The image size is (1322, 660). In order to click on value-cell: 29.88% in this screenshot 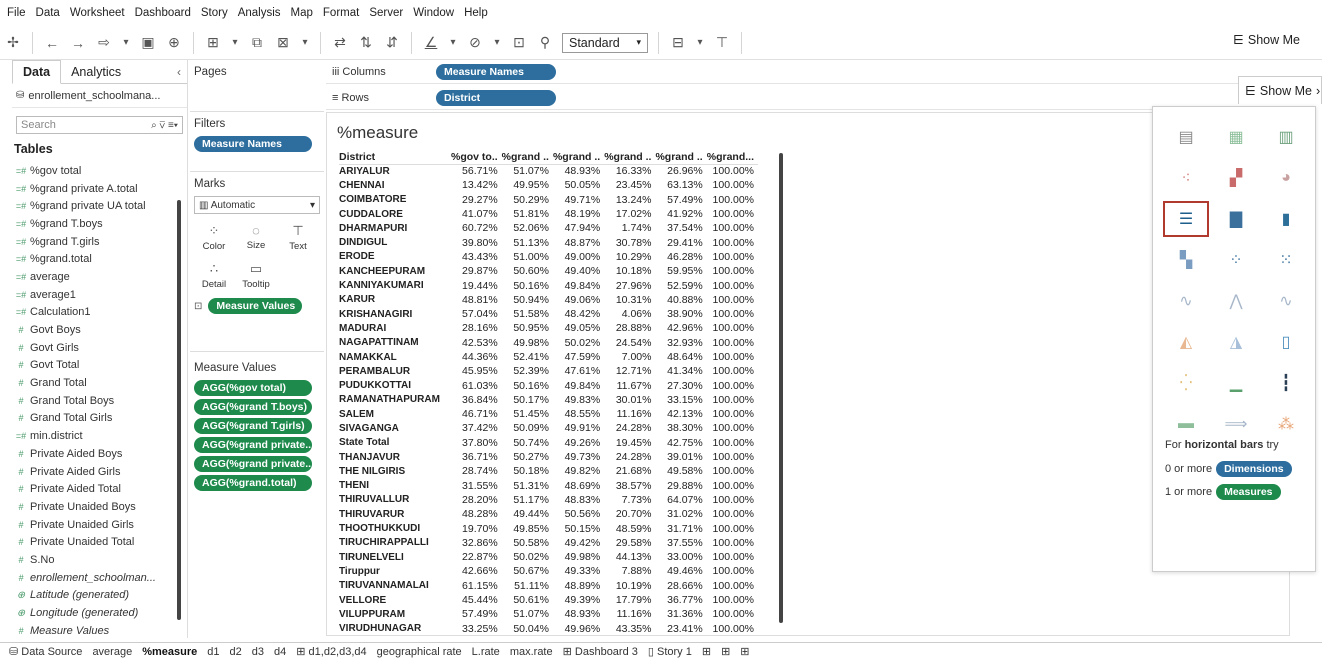, I will do `click(680, 486)`.